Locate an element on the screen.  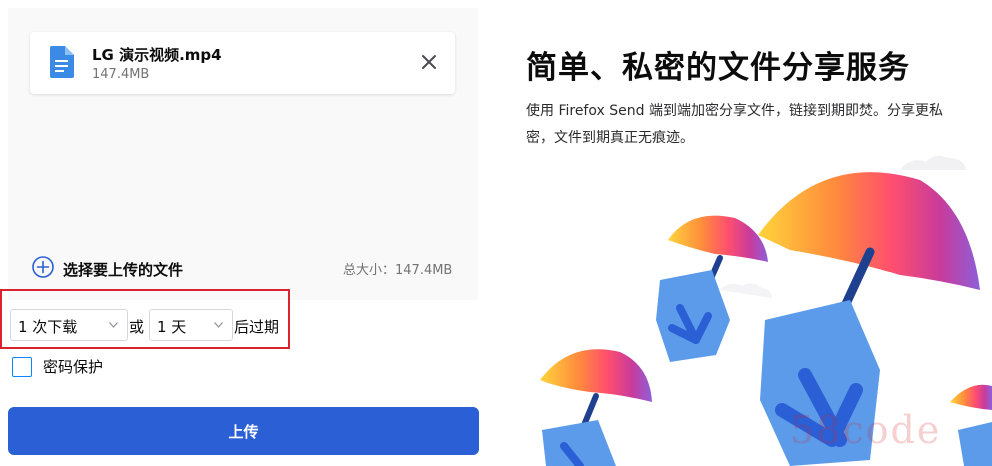
file-list-item: LG 演示视频.mp4 147.4MB is located at coordinates (242, 63).